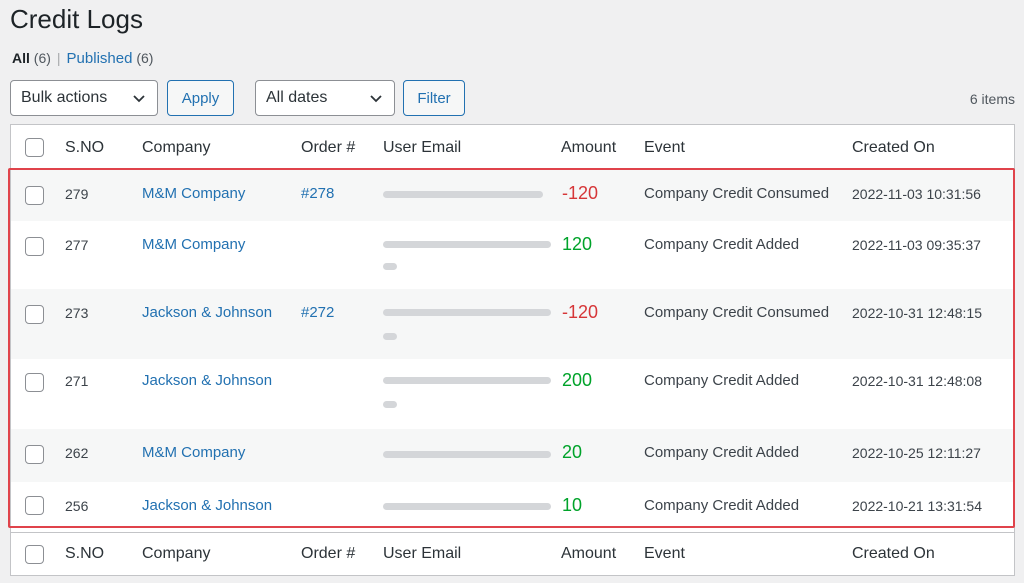 The image size is (1024, 583). What do you see at coordinates (664, 148) in the screenshot?
I see `column-header-event: Event` at bounding box center [664, 148].